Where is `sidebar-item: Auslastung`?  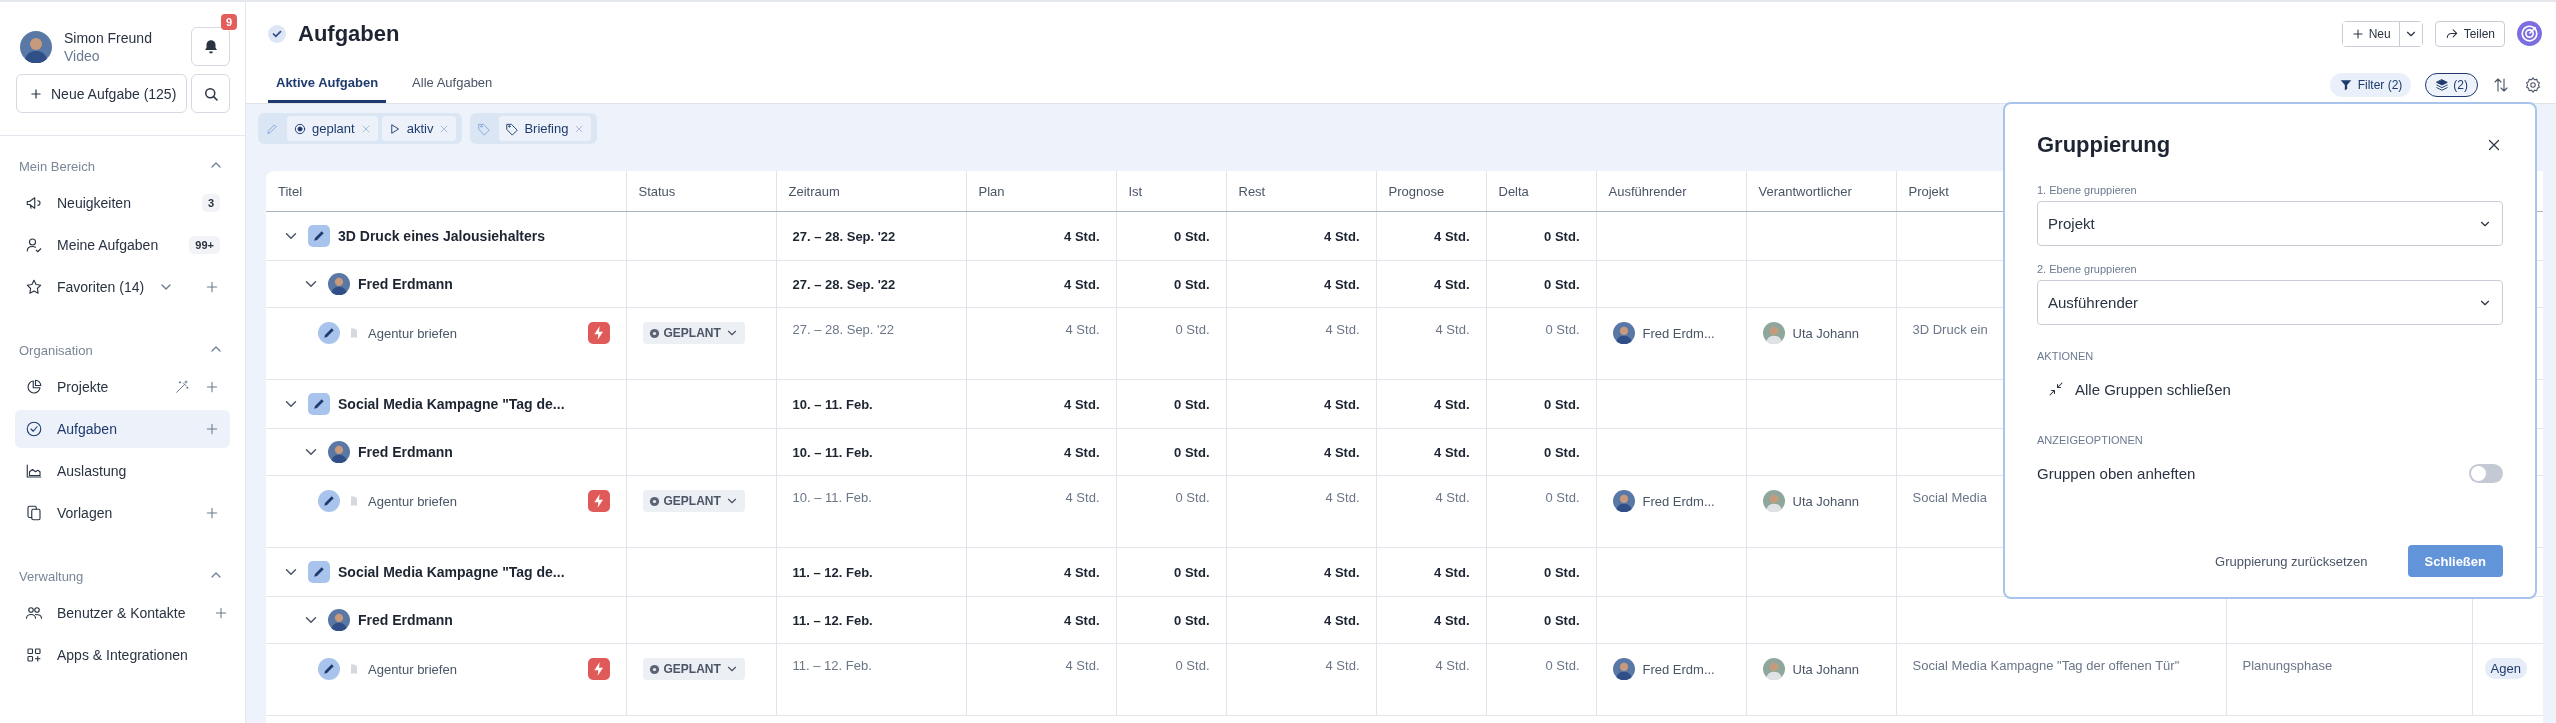
sidebar-item: Auslastung is located at coordinates (122, 471).